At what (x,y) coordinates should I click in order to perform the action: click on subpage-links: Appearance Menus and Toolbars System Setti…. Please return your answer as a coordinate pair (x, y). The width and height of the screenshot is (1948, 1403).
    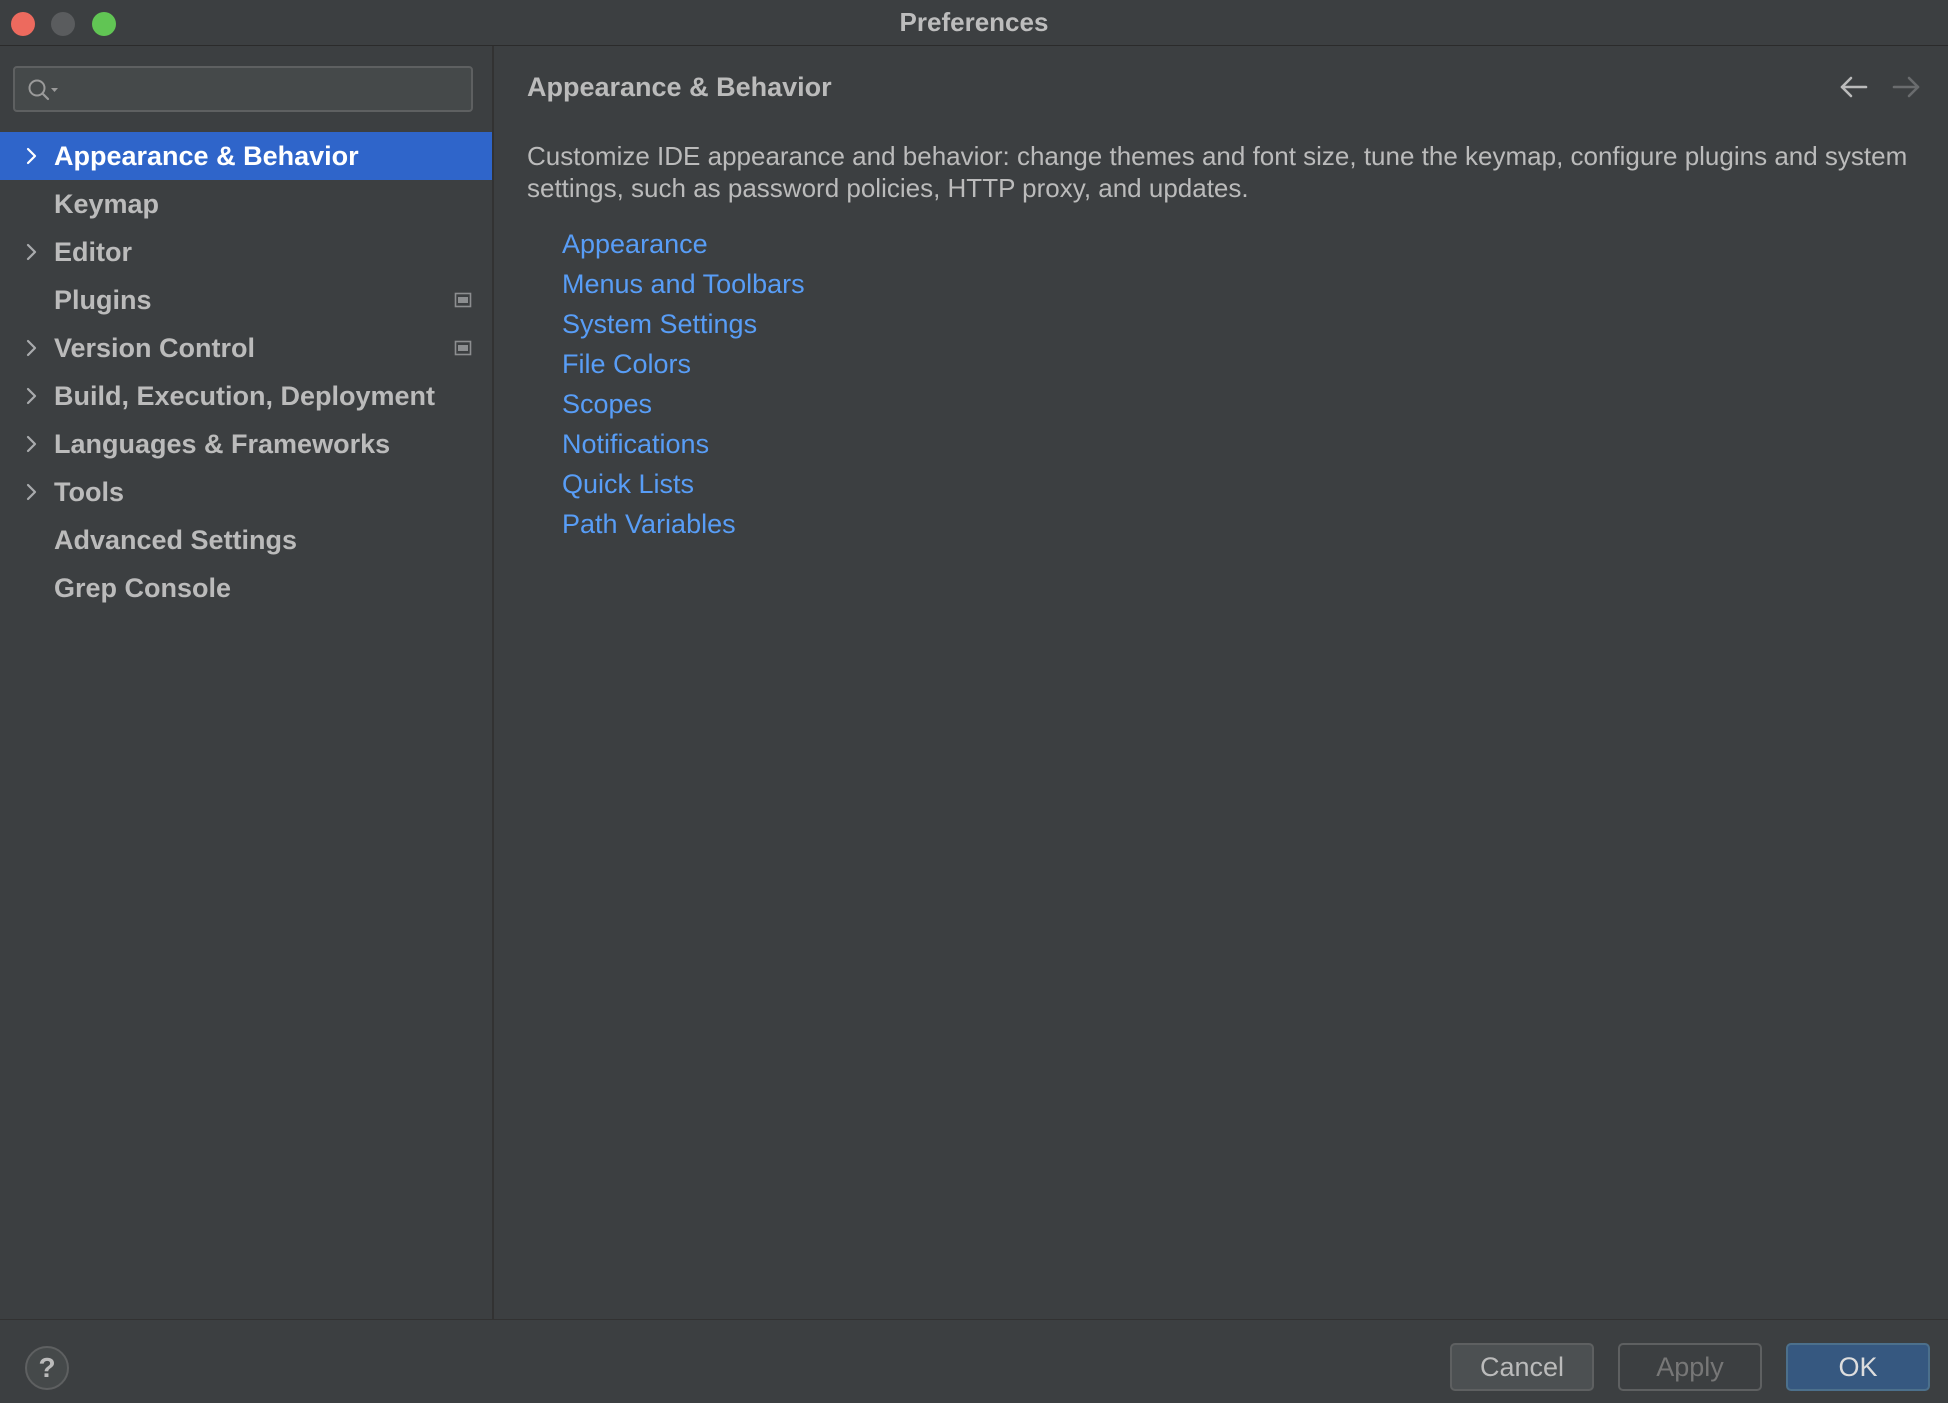
    Looking at the image, I should click on (683, 384).